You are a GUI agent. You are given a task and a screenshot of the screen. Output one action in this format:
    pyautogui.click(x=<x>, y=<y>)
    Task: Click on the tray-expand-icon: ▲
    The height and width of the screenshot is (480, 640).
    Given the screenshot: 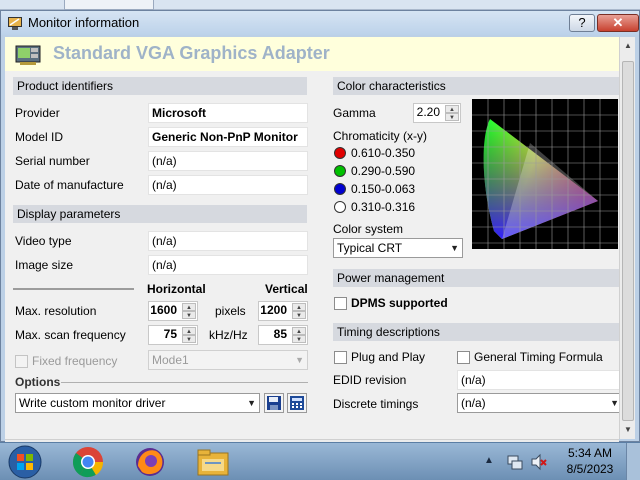 What is the action you would take?
    pyautogui.click(x=489, y=460)
    